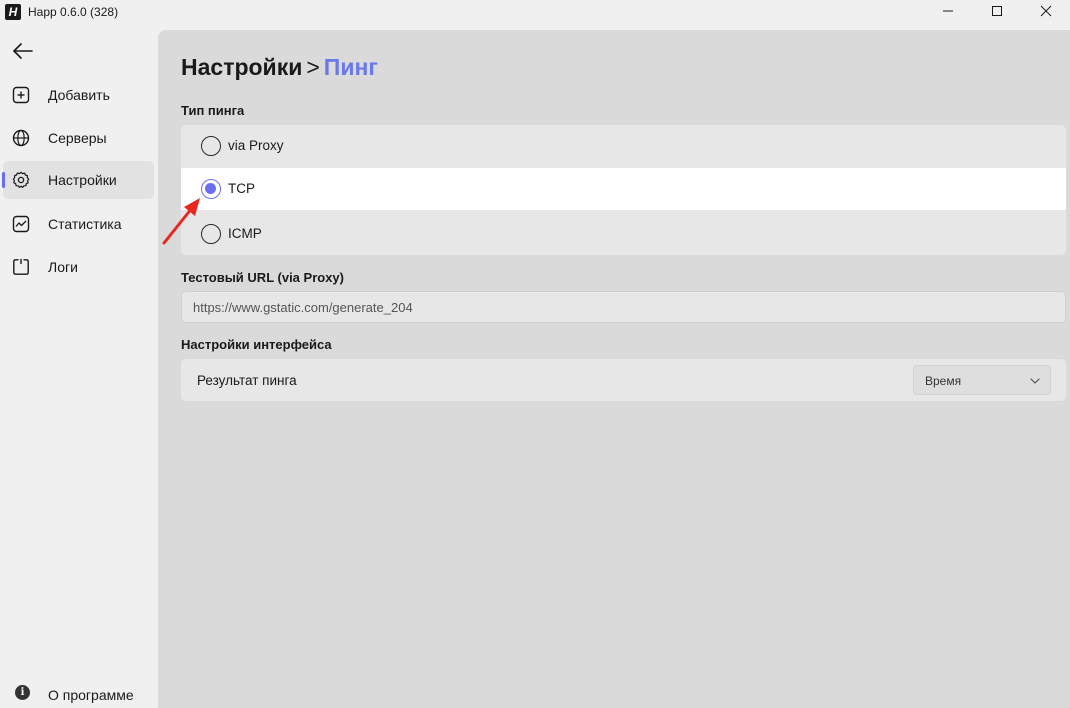 This screenshot has width=1070, height=708. Describe the element at coordinates (943, 381) in the screenshot. I see `select-value: Время` at that location.